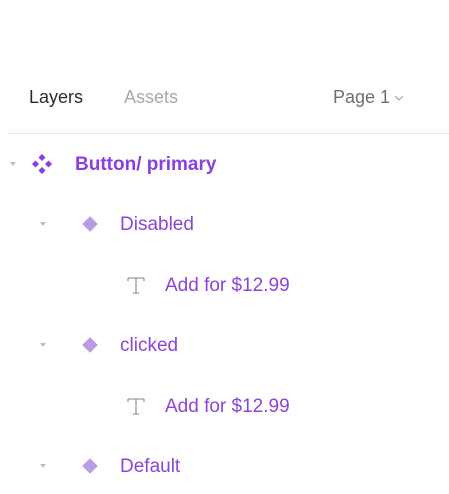 This screenshot has width=449, height=494. I want to click on tab-layers: Layers, so click(56, 97).